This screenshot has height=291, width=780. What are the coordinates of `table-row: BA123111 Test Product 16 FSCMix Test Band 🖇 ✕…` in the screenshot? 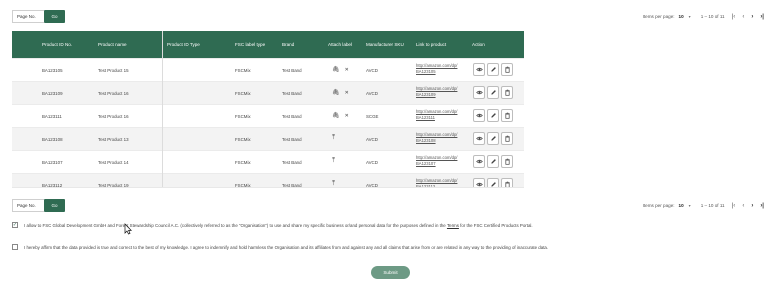 It's located at (268, 115).